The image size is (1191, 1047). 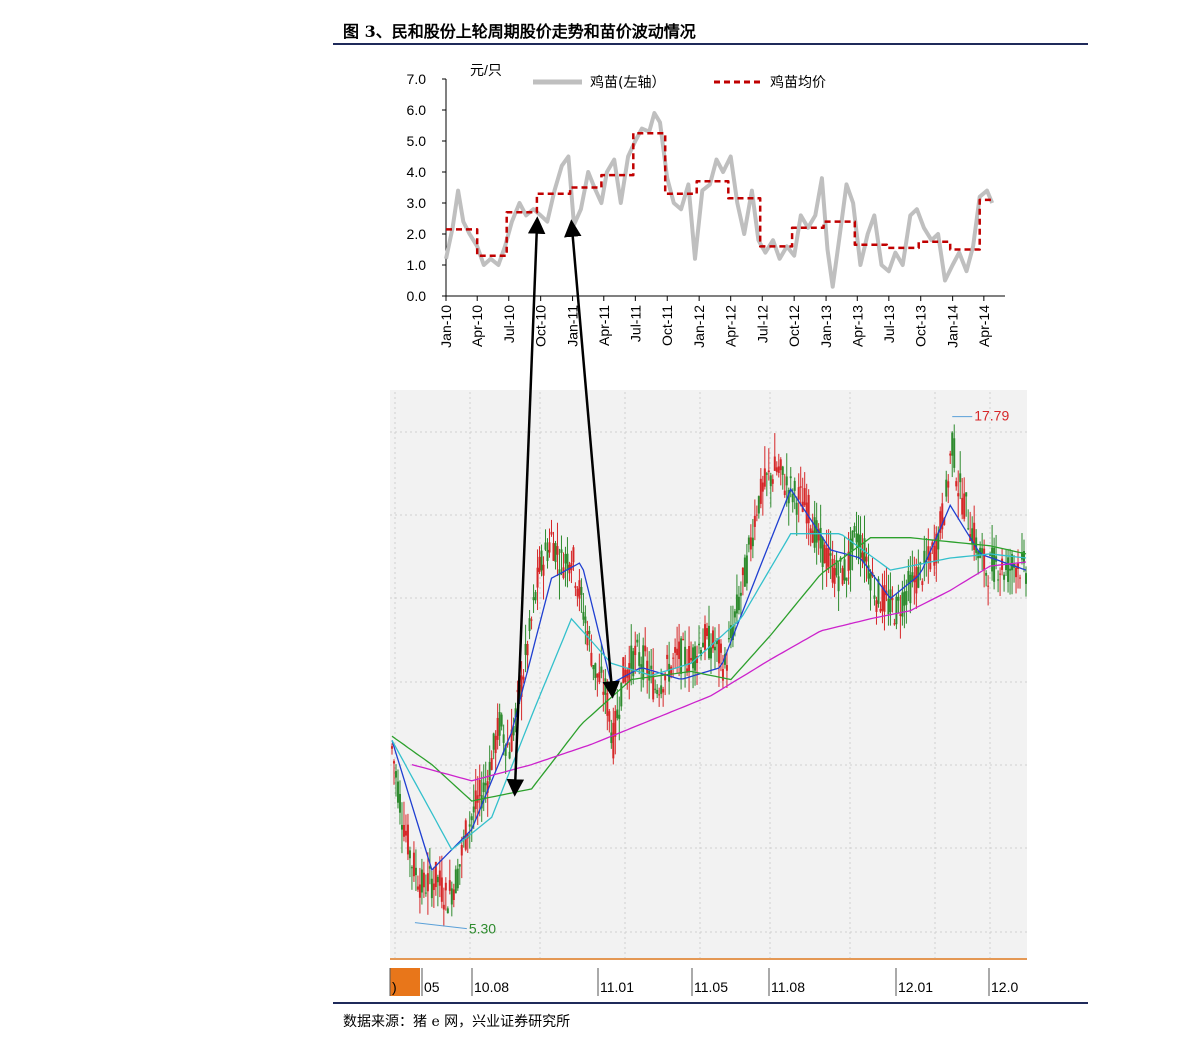 What do you see at coordinates (984, 326) in the screenshot?
I see `top-x-tick-label: Apr-14` at bounding box center [984, 326].